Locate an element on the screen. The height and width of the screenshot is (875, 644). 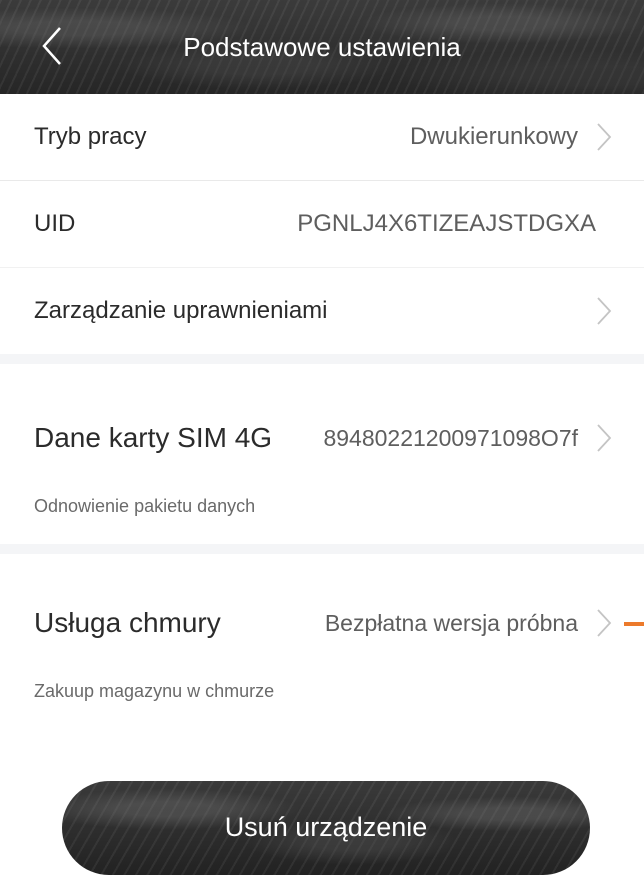
work-mode-value: Dwukierunkowy is located at coordinates (493, 136).